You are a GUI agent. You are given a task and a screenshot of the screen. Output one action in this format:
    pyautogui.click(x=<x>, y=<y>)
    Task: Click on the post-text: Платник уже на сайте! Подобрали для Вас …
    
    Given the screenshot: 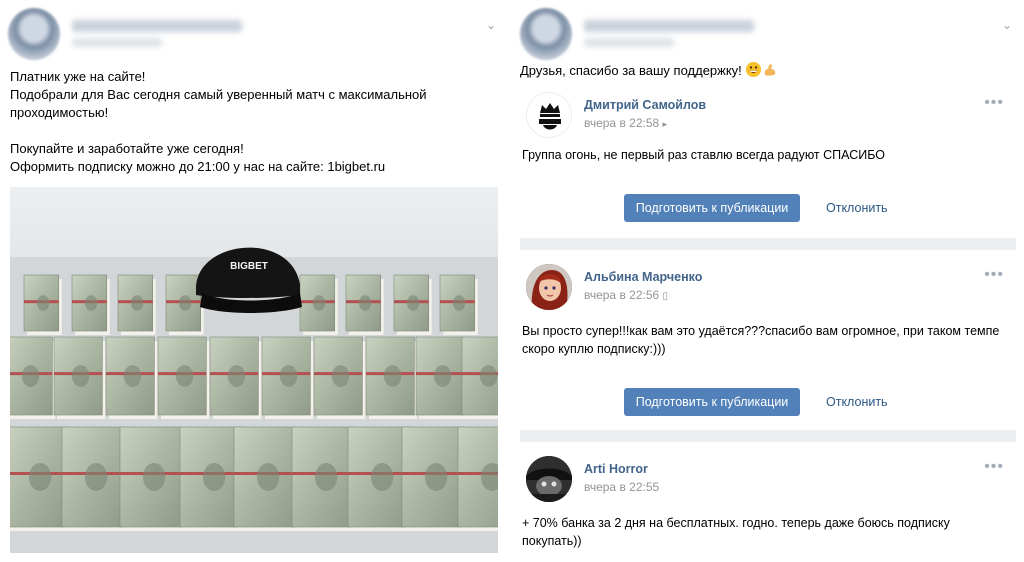 What is the action you would take?
    pyautogui.click(x=250, y=122)
    